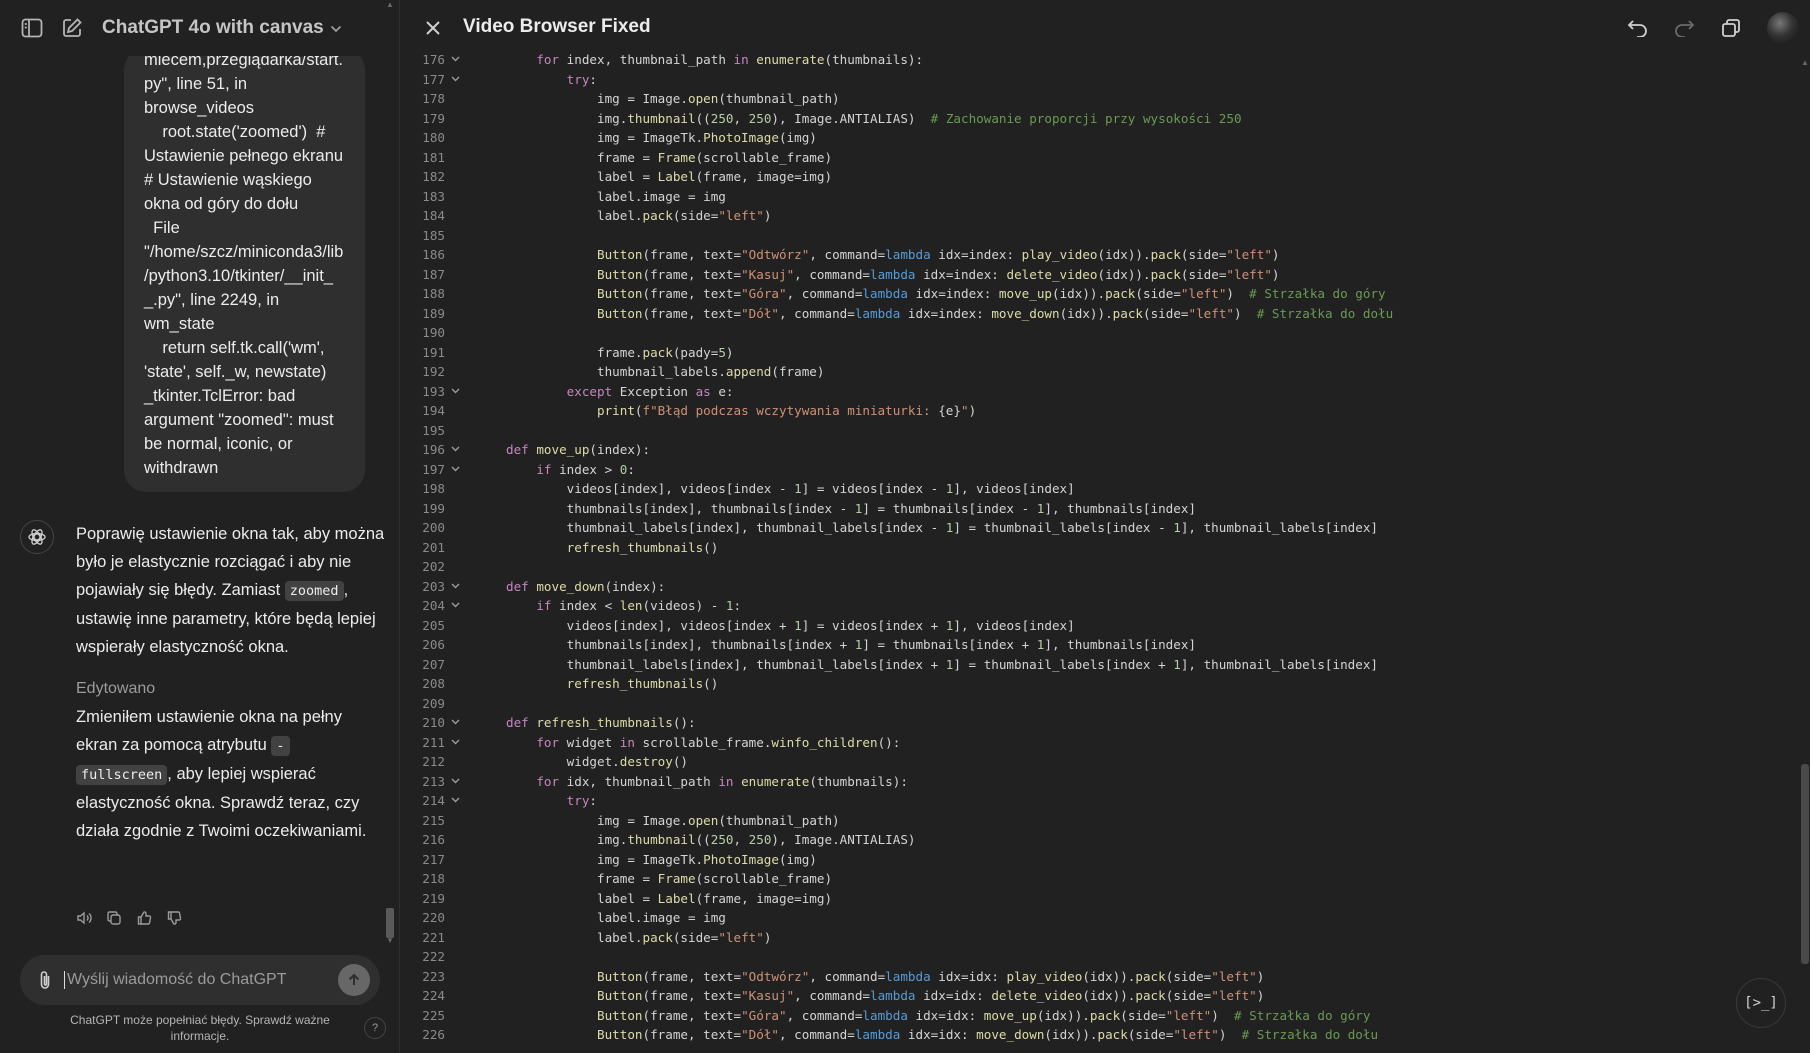 The width and height of the screenshot is (1810, 1053). I want to click on model-selector: ChatGPT 4o with canvas, so click(222, 28).